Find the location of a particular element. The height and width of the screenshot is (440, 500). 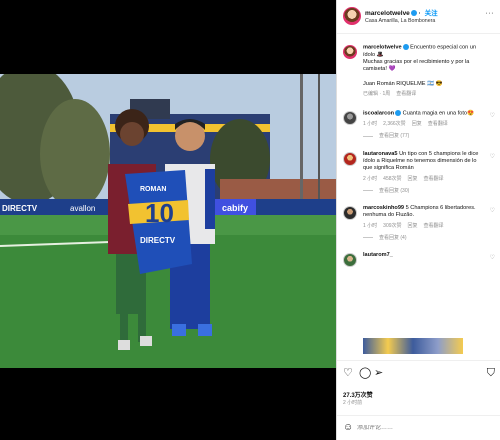

caption-avatar is located at coordinates (350, 52).